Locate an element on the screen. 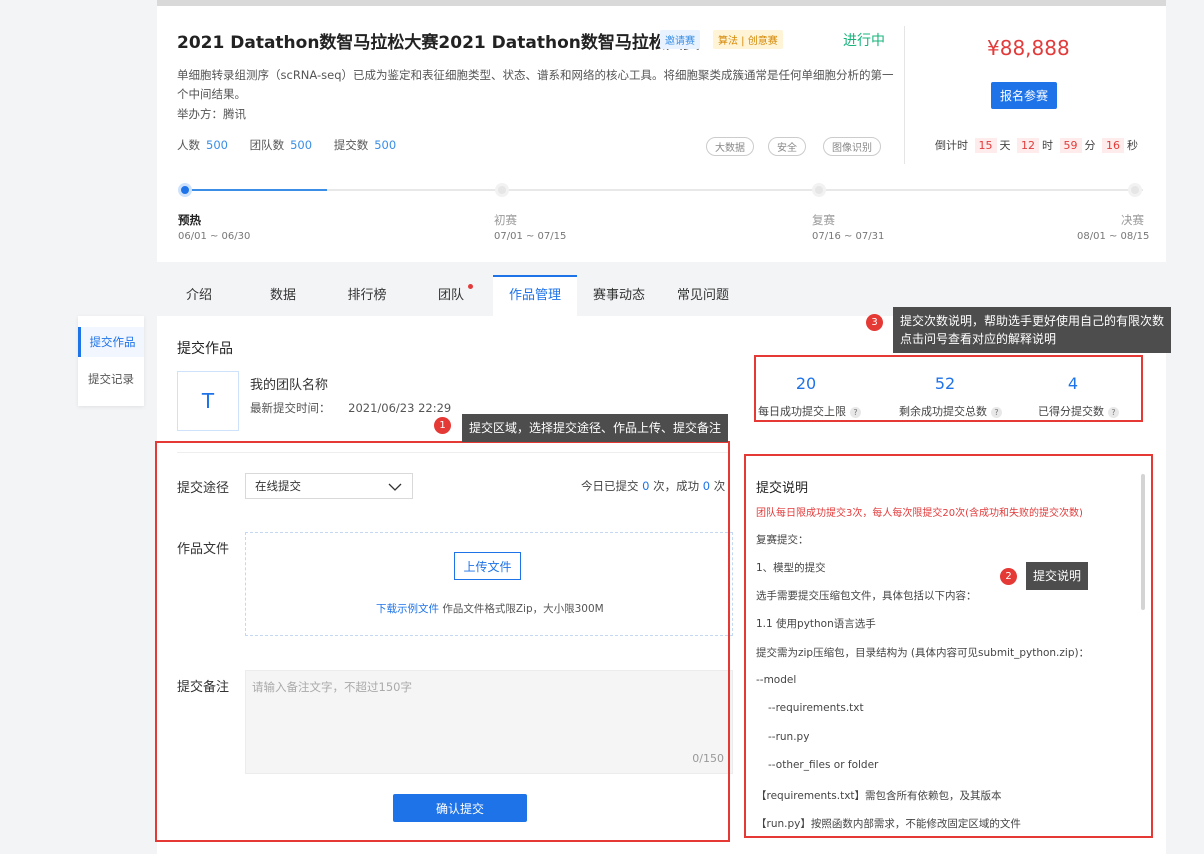 The image size is (1204, 854). countdown-label: 倒计时 is located at coordinates (951, 145).